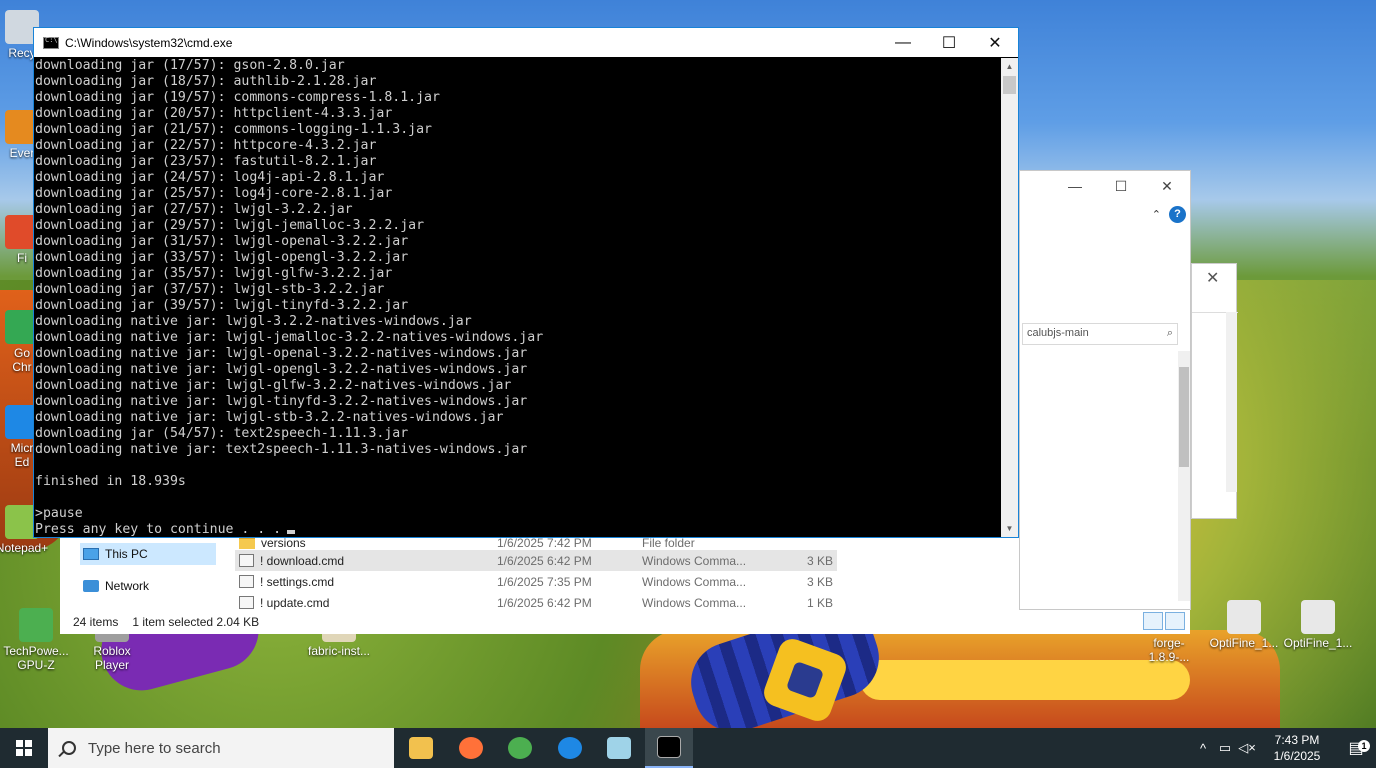  I want to click on shortcut-icon, so click(36, 625).